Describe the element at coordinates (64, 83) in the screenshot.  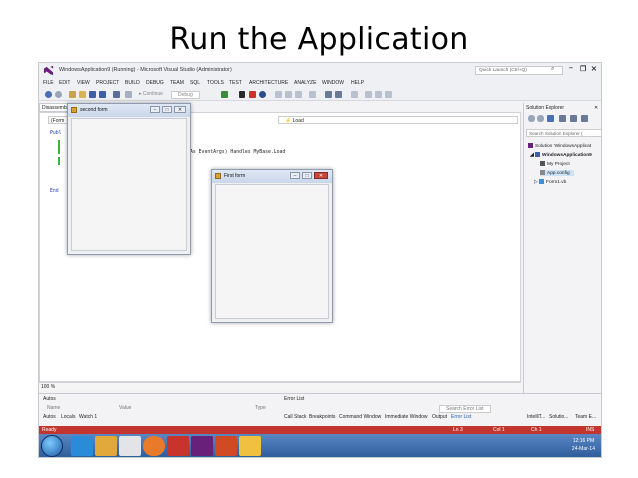
I see `menu-edit: EDIT` at that location.